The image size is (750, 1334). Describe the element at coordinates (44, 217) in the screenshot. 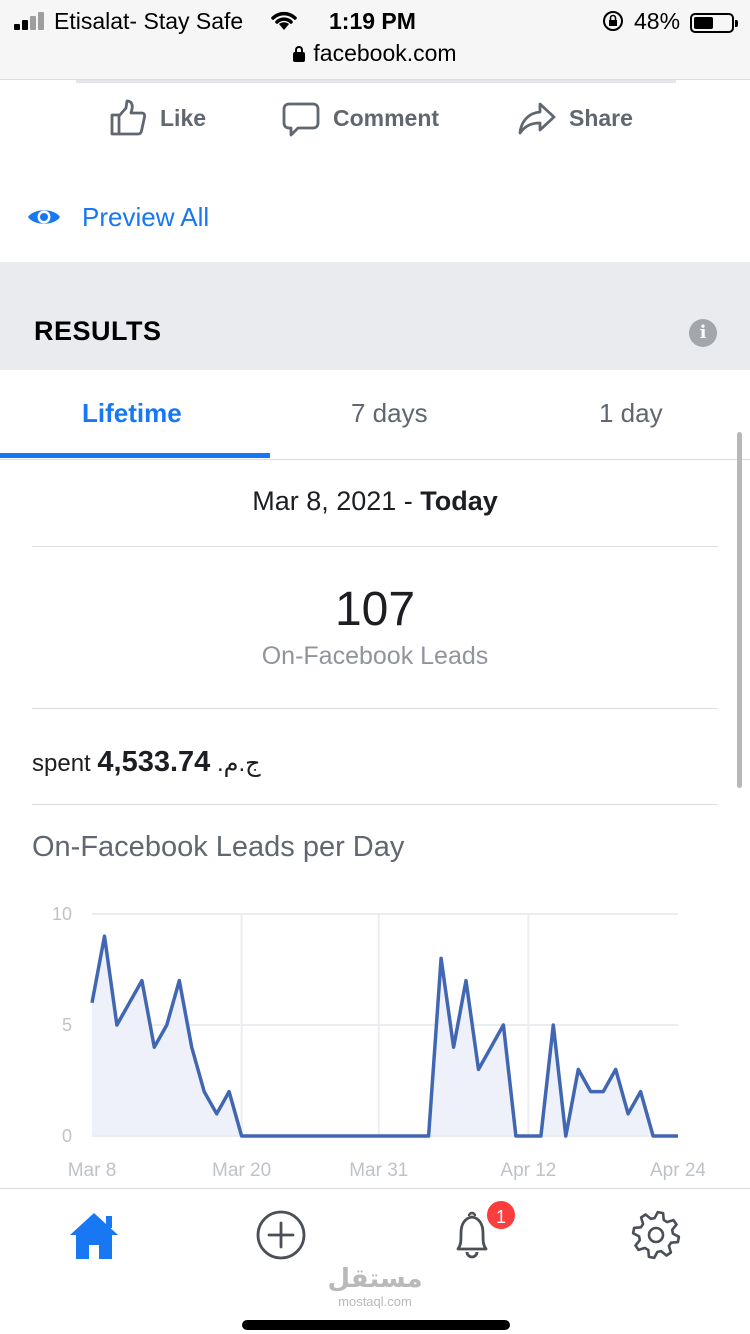

I see `eye-icon` at that location.